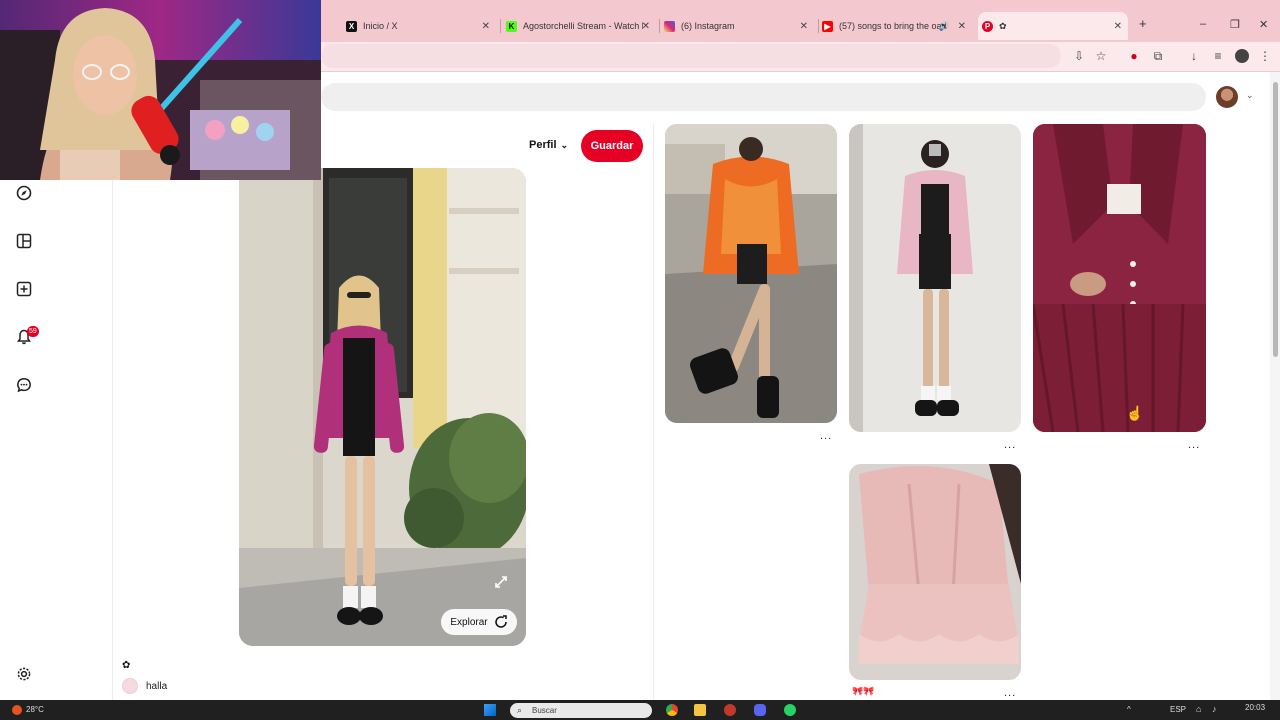 The height and width of the screenshot is (720, 1280). I want to click on settings-icon, so click(24, 674).